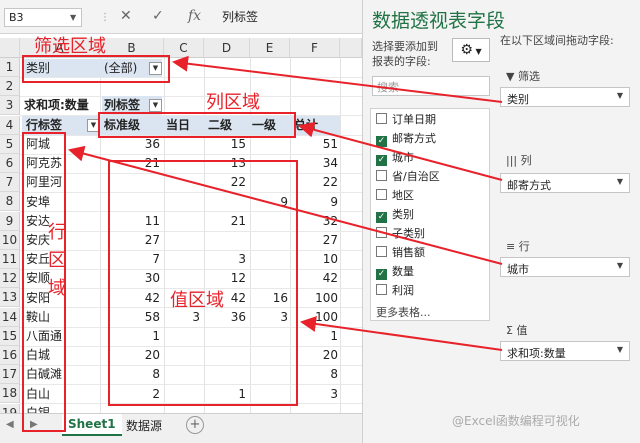  Describe the element at coordinates (337, 79) in the screenshot. I see `arrow-filter` at that location.